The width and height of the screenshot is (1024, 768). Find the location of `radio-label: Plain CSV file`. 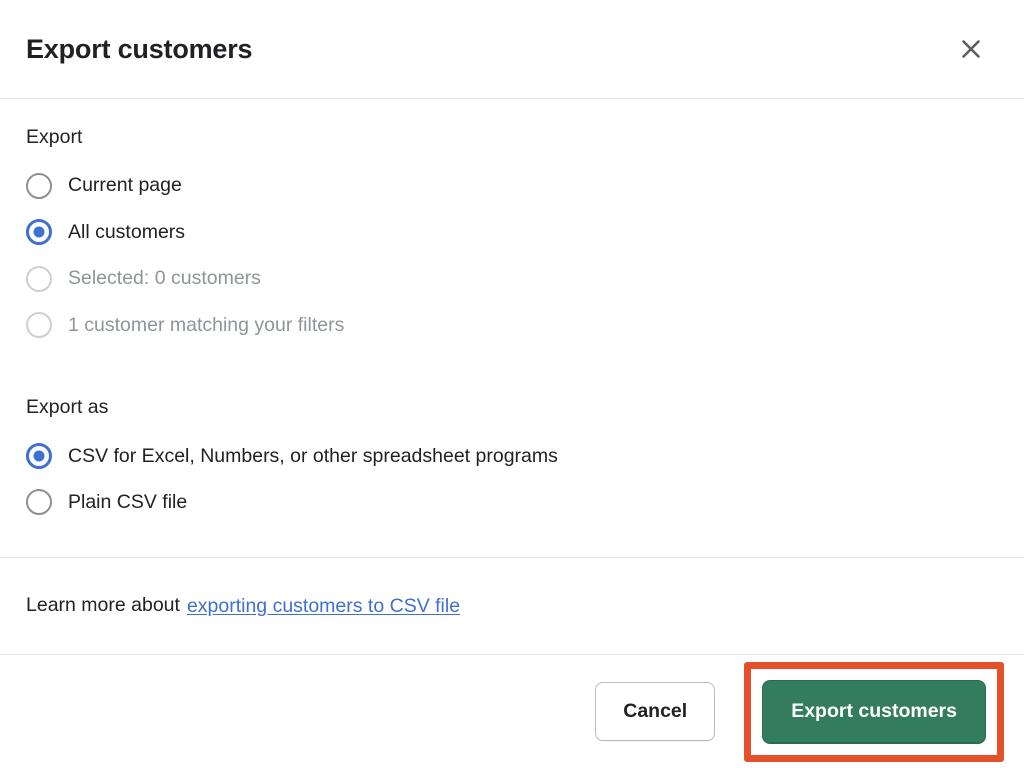

radio-label: Plain CSV file is located at coordinates (128, 502).